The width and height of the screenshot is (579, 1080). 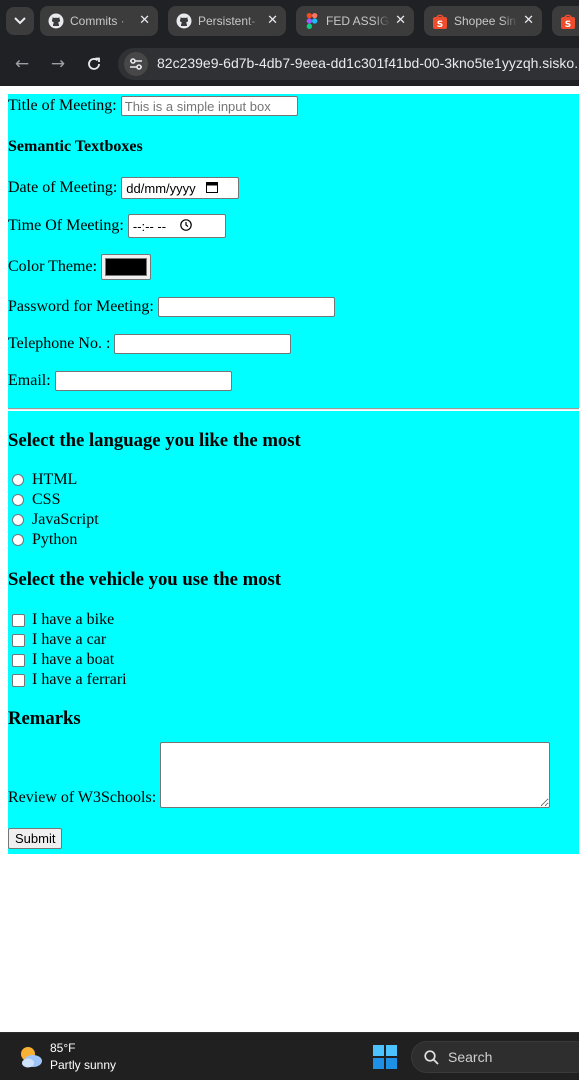 I want to click on tab-search-button, so click(x=20, y=21).